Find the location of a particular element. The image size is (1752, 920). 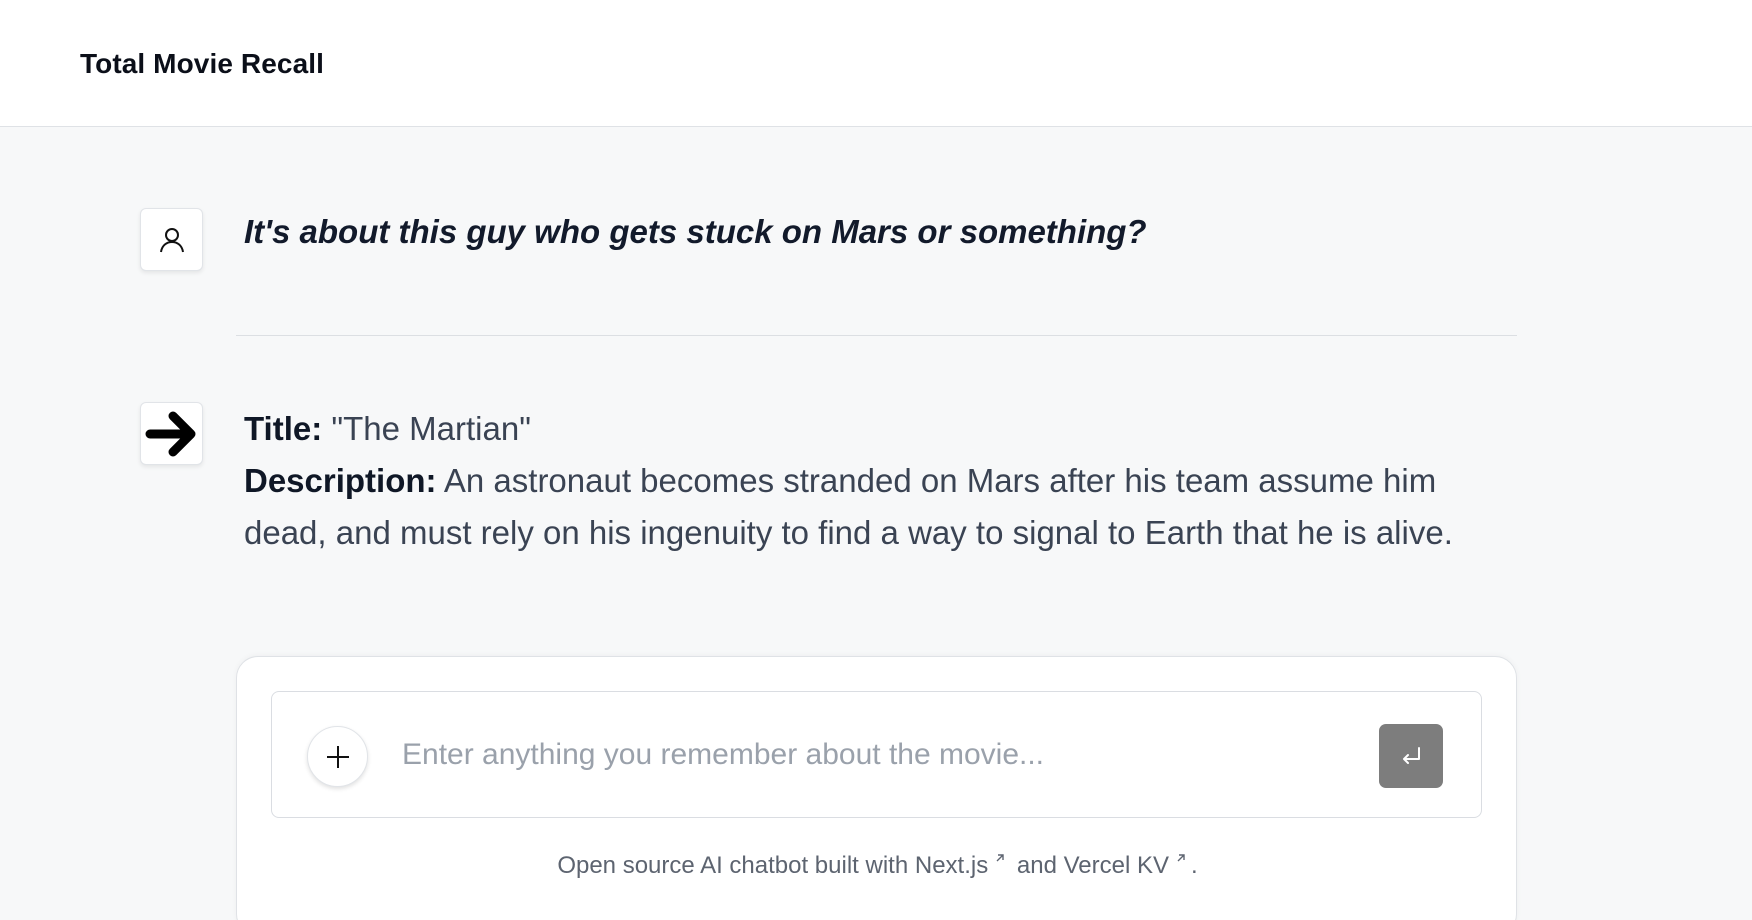

vercel-kv-link: Vercel KV is located at coordinates (1116, 865).